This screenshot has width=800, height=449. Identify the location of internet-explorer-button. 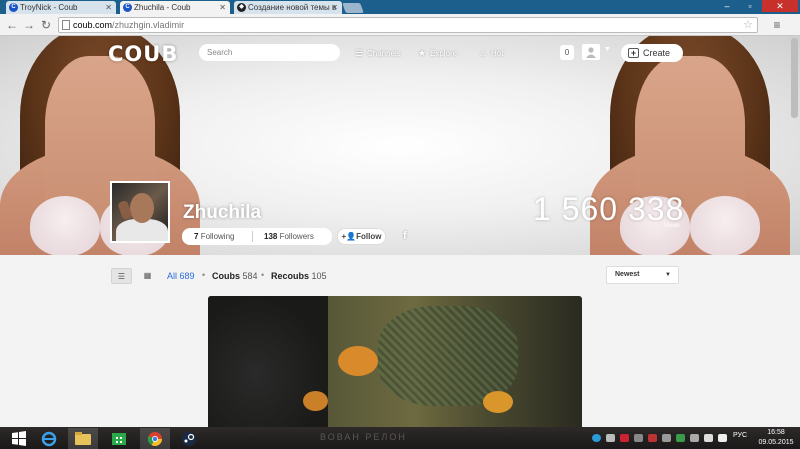
(49, 438).